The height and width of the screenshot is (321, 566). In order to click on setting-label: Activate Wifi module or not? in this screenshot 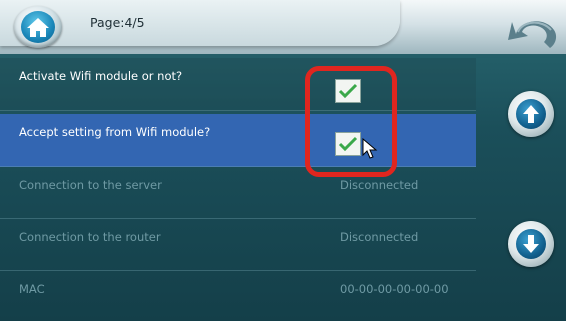, I will do `click(101, 76)`.